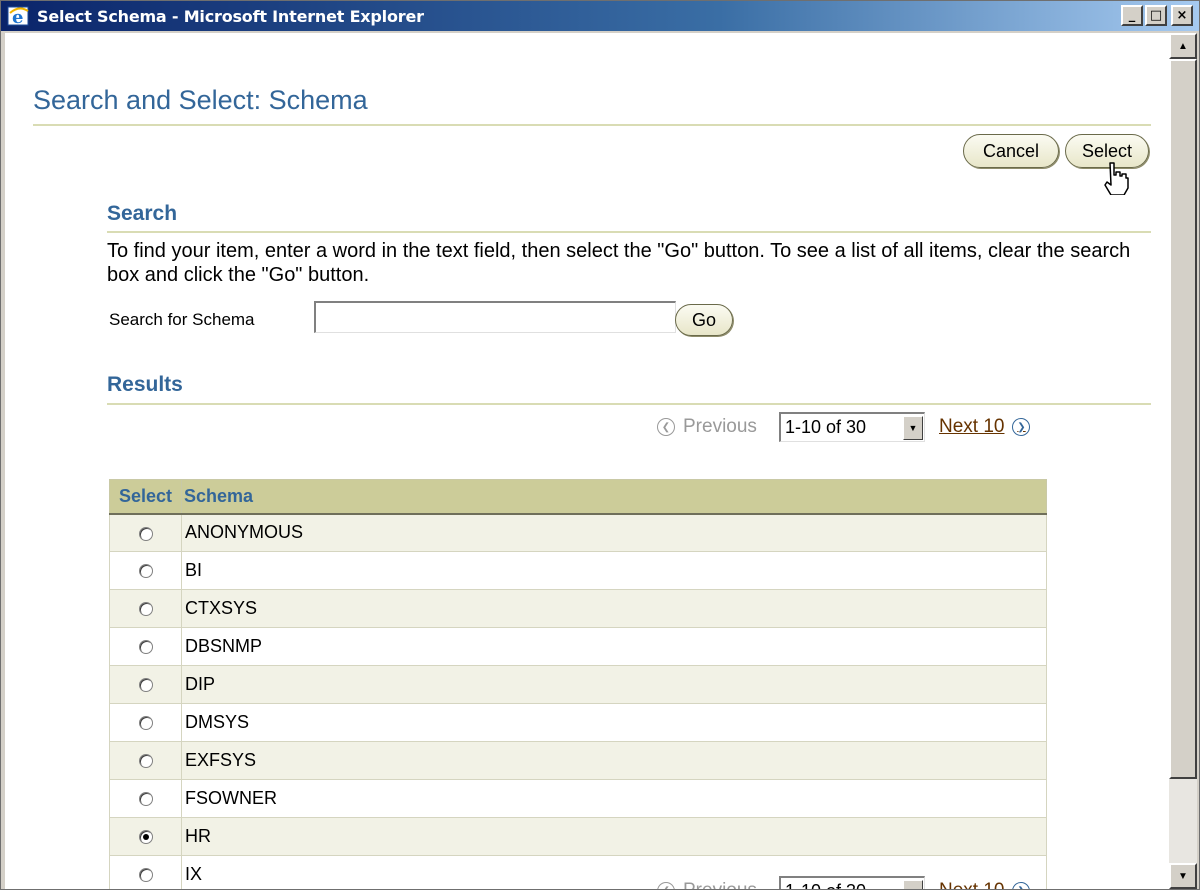  Describe the element at coordinates (614, 608) in the screenshot. I see `schema-cell: CTXSYS` at that location.